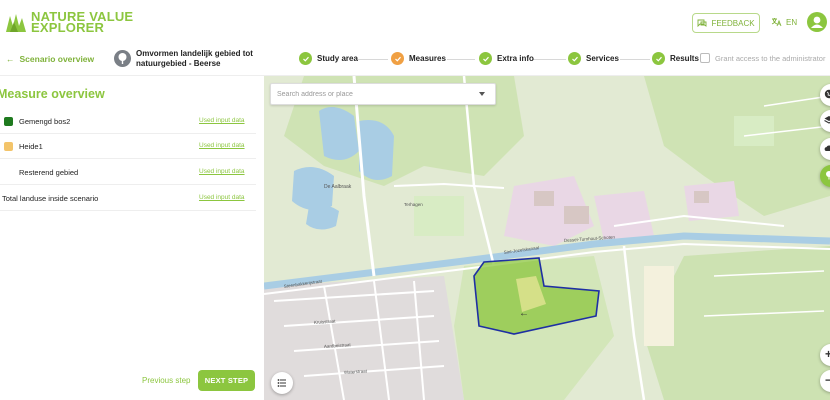 The image size is (830, 400). I want to click on step-measures: Measures, so click(418, 58).